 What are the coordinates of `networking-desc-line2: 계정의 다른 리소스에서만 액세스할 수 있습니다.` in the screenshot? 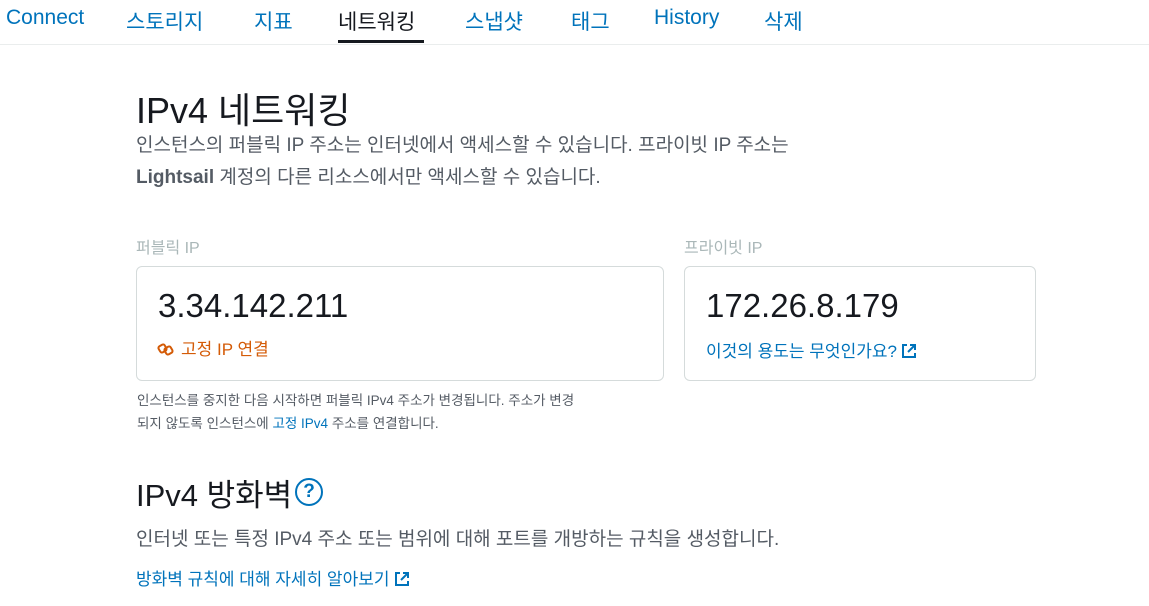 It's located at (407, 177).